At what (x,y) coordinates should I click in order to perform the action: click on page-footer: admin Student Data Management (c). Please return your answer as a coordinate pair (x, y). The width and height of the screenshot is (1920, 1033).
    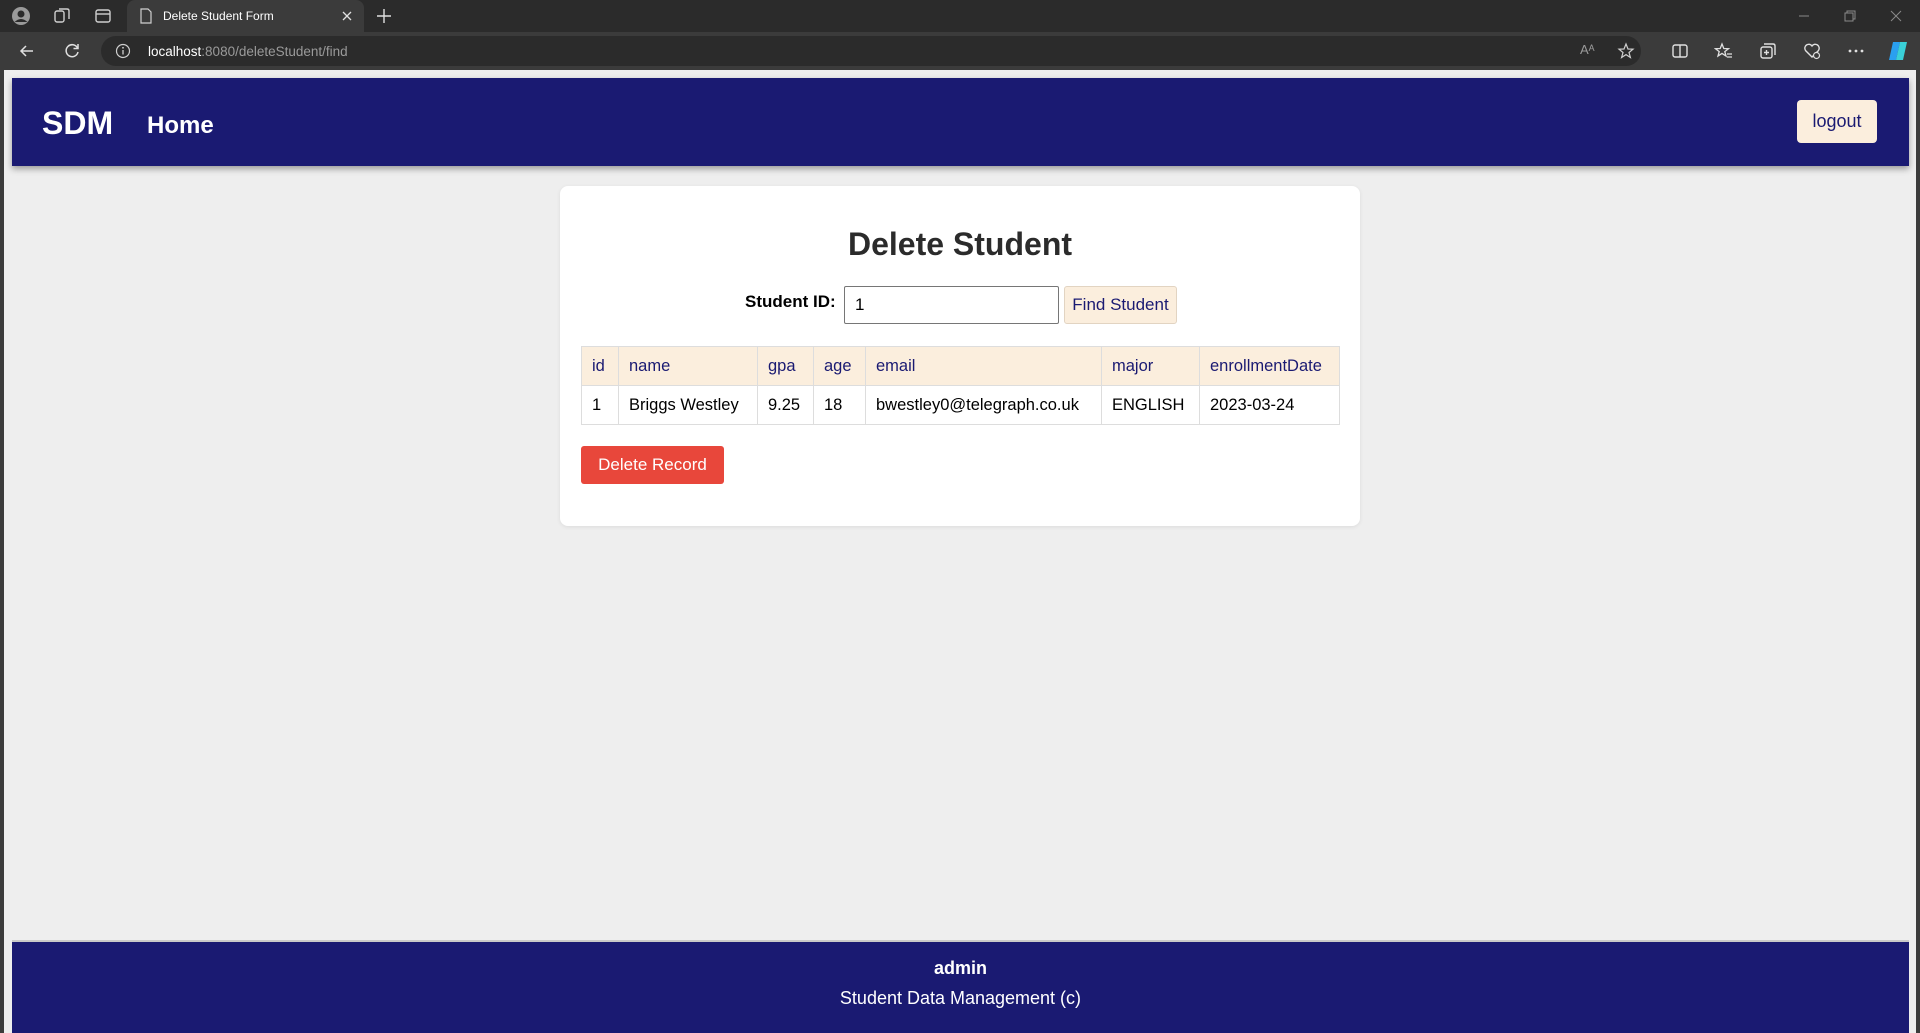
    Looking at the image, I should click on (960, 986).